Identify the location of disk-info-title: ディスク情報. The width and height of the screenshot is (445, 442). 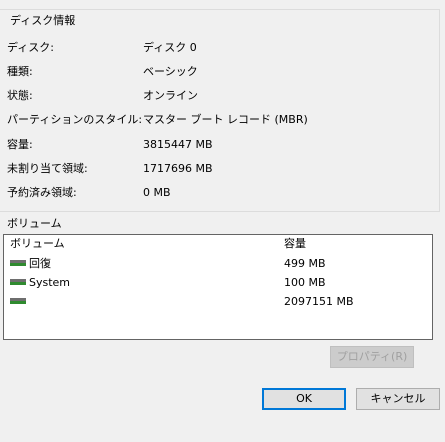
(43, 20).